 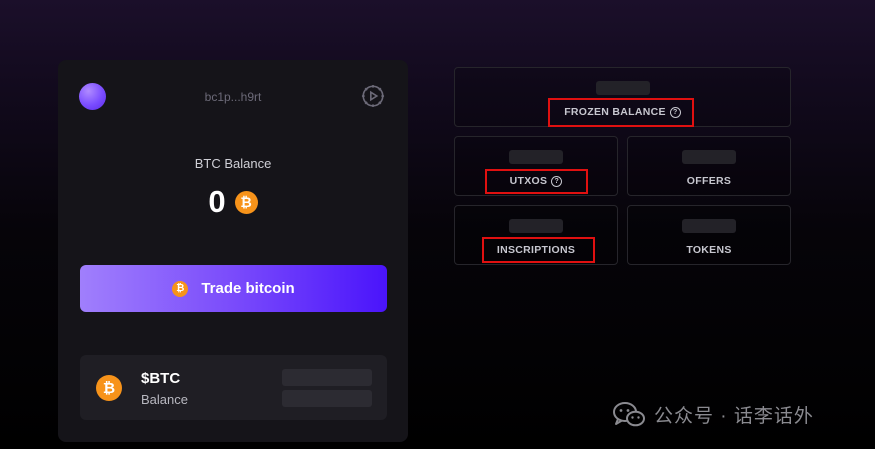 I want to click on watermark: 公众号 · 话李话外, so click(x=713, y=414).